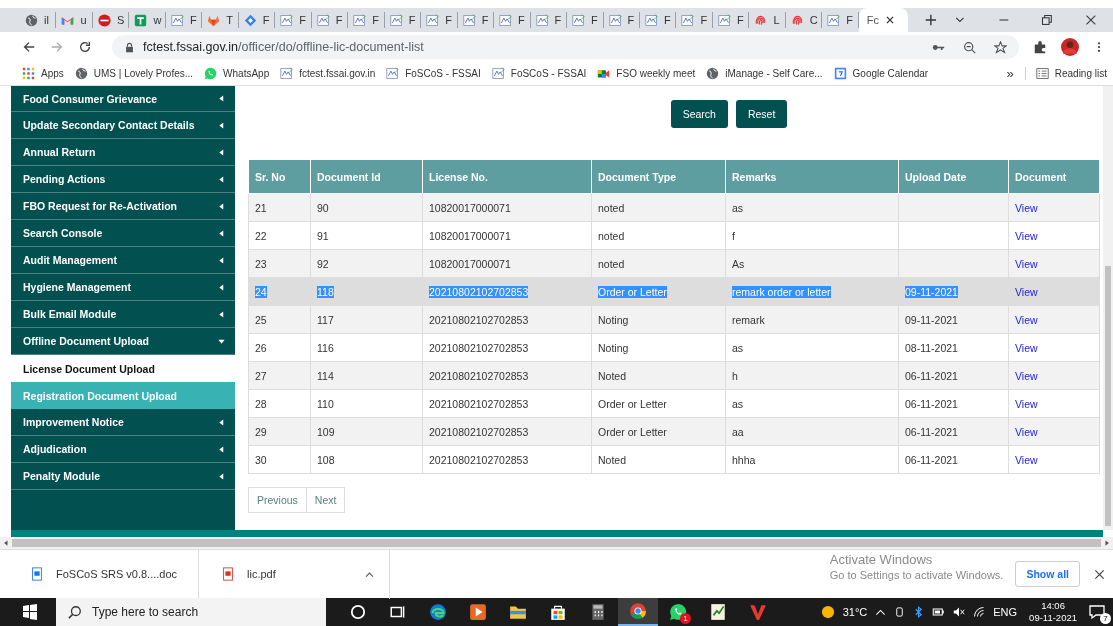 Image resolution: width=1113 pixels, height=626 pixels. I want to click on previous-button: Previous, so click(277, 500).